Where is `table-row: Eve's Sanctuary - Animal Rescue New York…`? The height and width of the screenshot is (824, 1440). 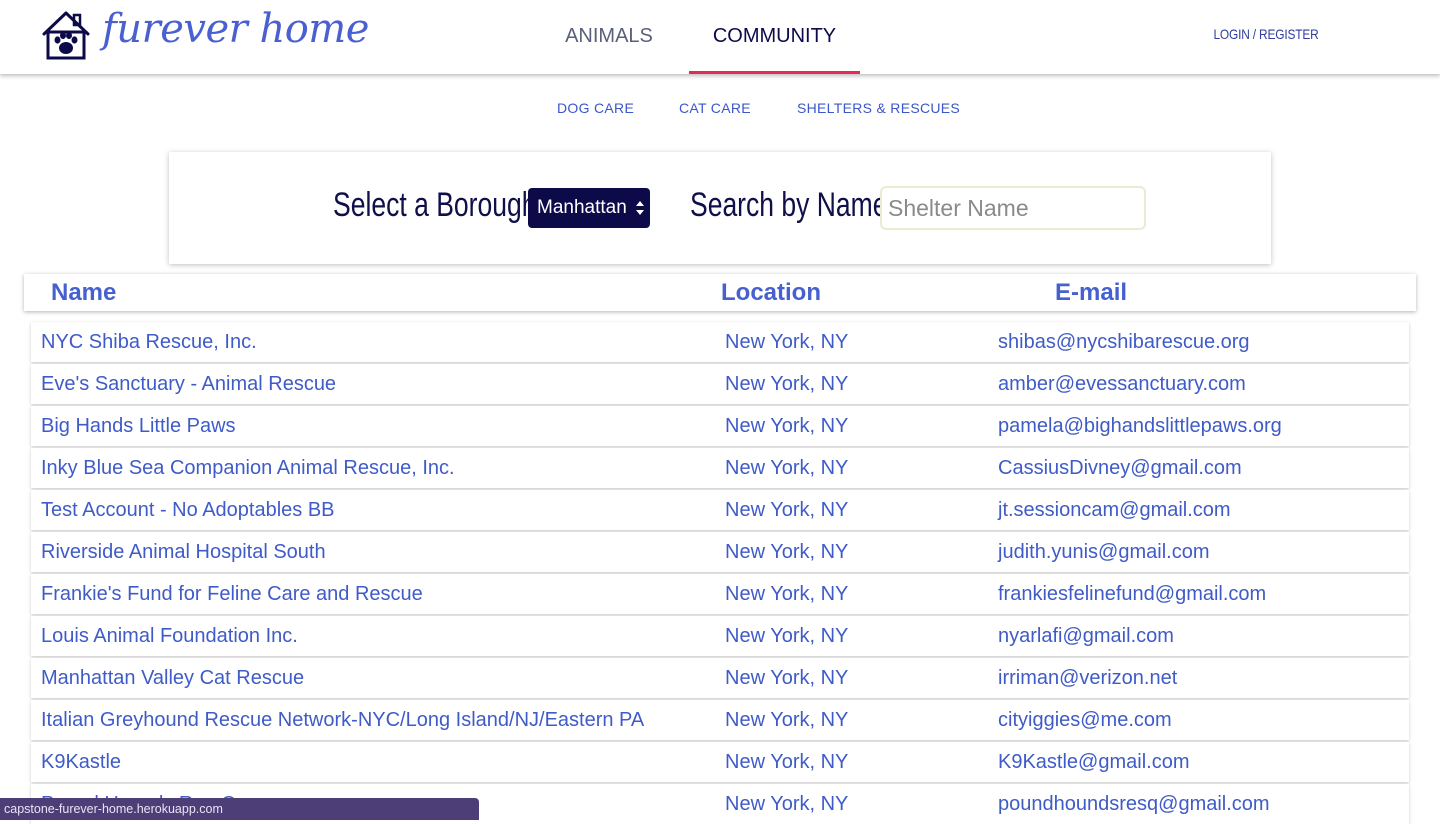
table-row: Eve's Sanctuary - Animal Rescue New York… is located at coordinates (720, 384).